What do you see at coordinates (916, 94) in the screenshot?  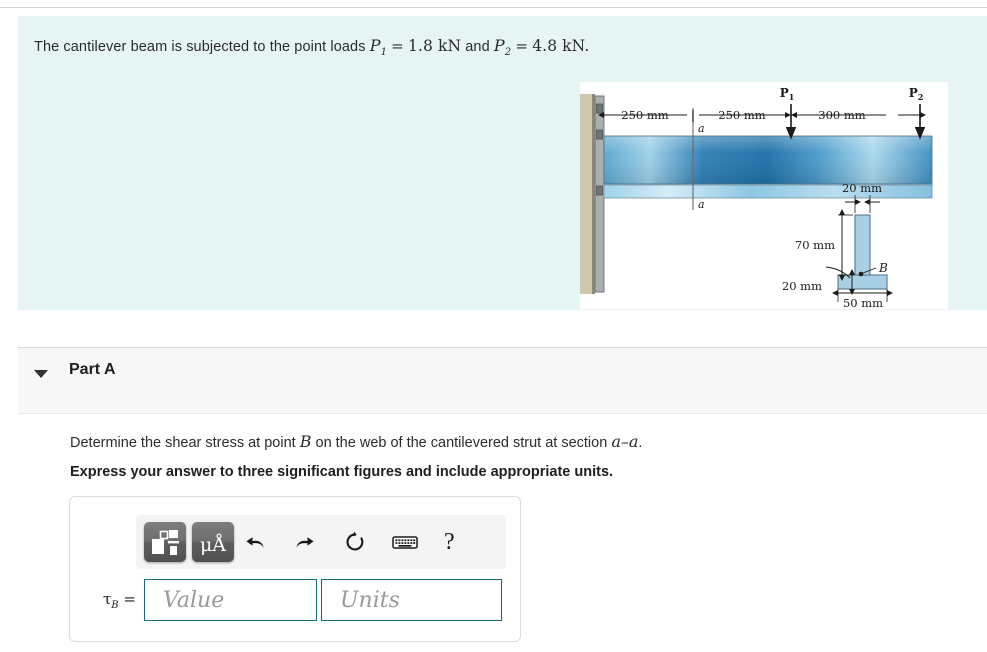 I see `load2-figure-label: P2` at bounding box center [916, 94].